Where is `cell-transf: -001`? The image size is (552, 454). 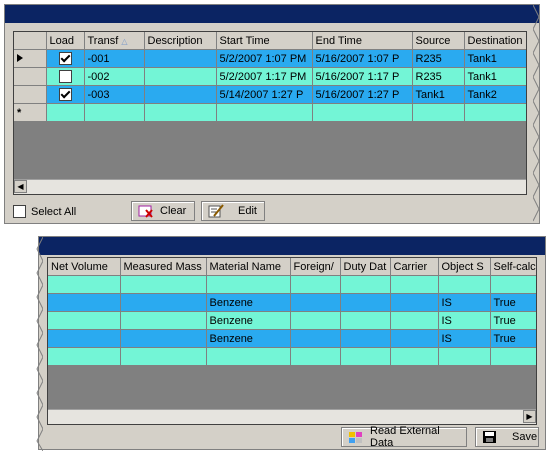
cell-transf: -001 is located at coordinates (114, 58).